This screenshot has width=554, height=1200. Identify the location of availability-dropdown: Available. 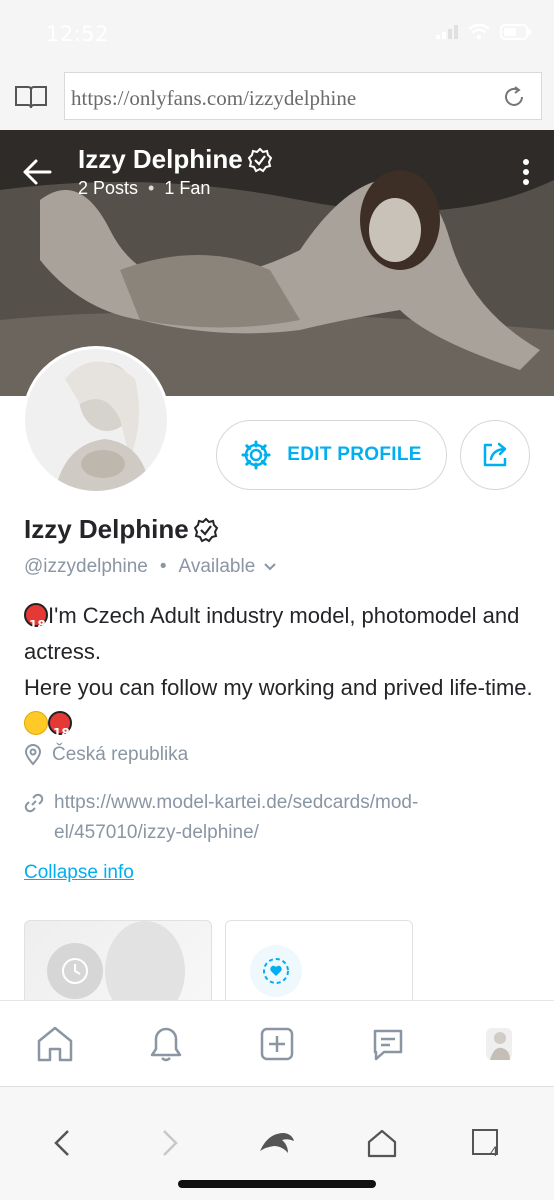
(228, 567).